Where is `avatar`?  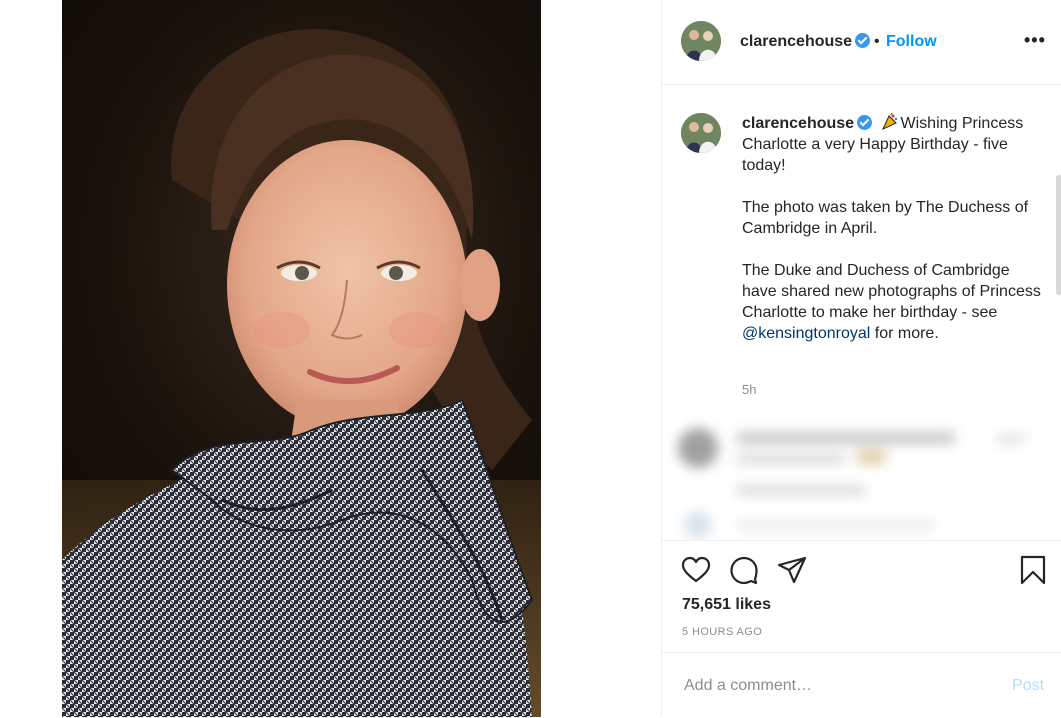 avatar is located at coordinates (701, 41).